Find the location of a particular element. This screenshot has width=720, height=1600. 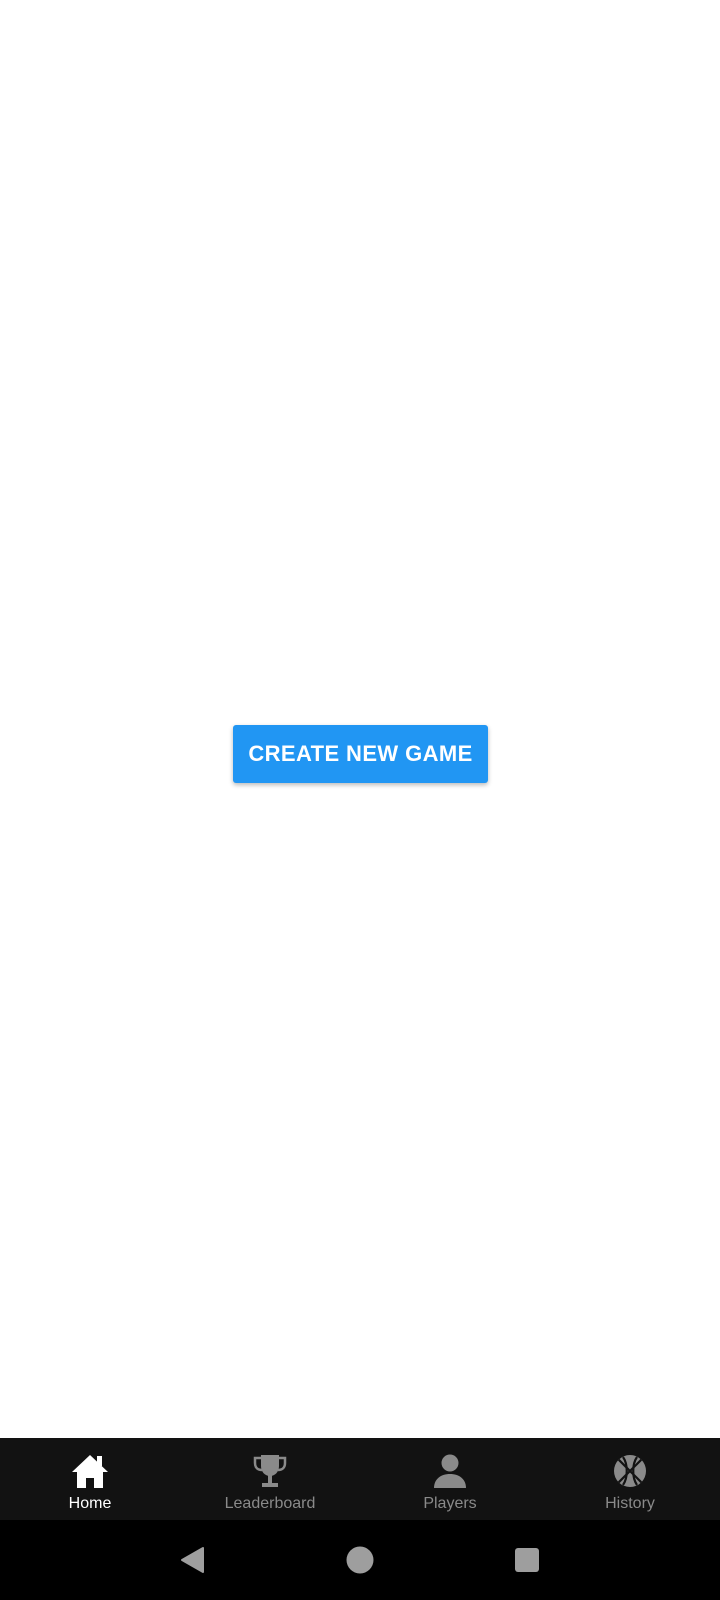

nav-label-home: Home is located at coordinates (90, 1503).